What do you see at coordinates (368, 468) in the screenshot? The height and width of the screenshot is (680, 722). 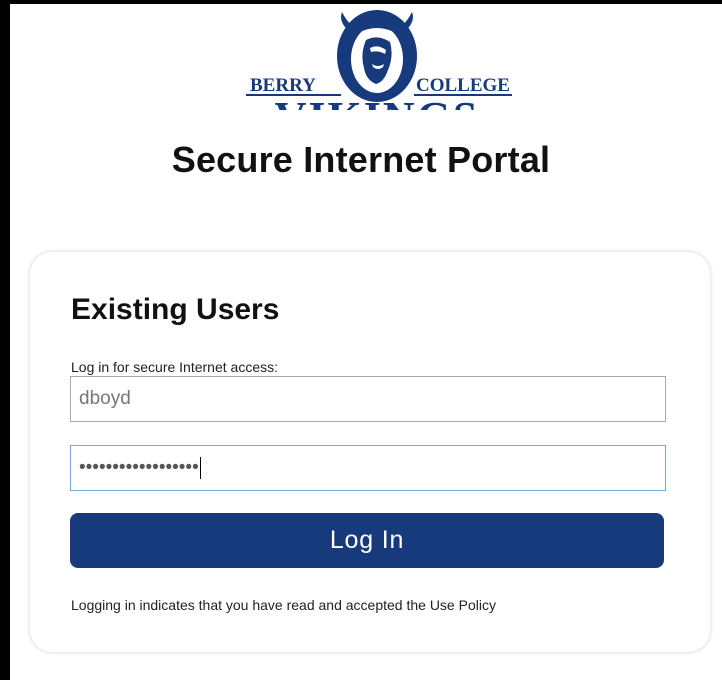 I see `password-field: ••••••••••••••••••` at bounding box center [368, 468].